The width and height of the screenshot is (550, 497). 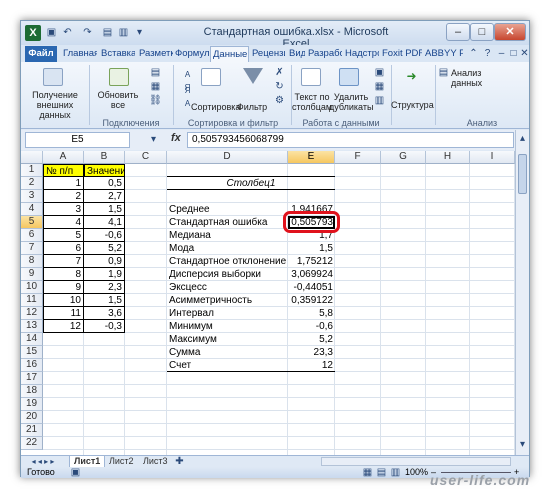 I want to click on excel-logo-icon: X, so click(x=33, y=33).